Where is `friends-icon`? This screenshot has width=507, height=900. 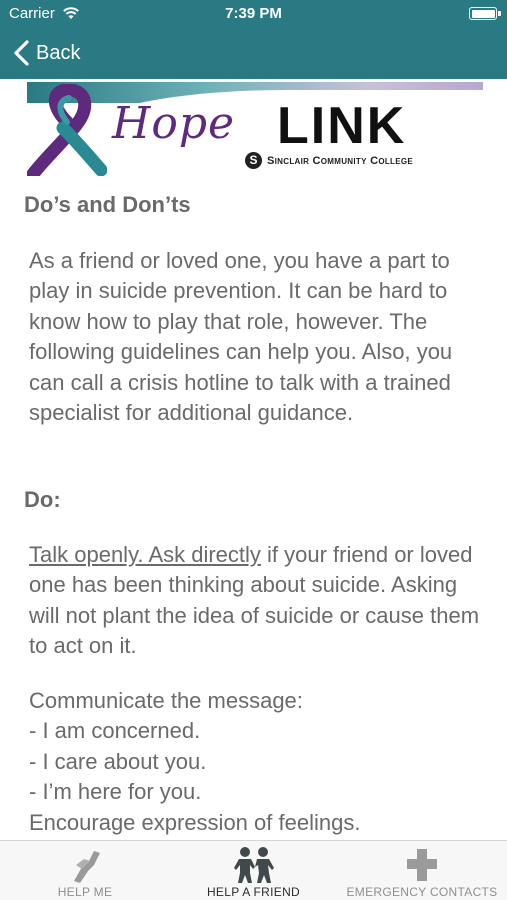 friends-icon is located at coordinates (253, 865).